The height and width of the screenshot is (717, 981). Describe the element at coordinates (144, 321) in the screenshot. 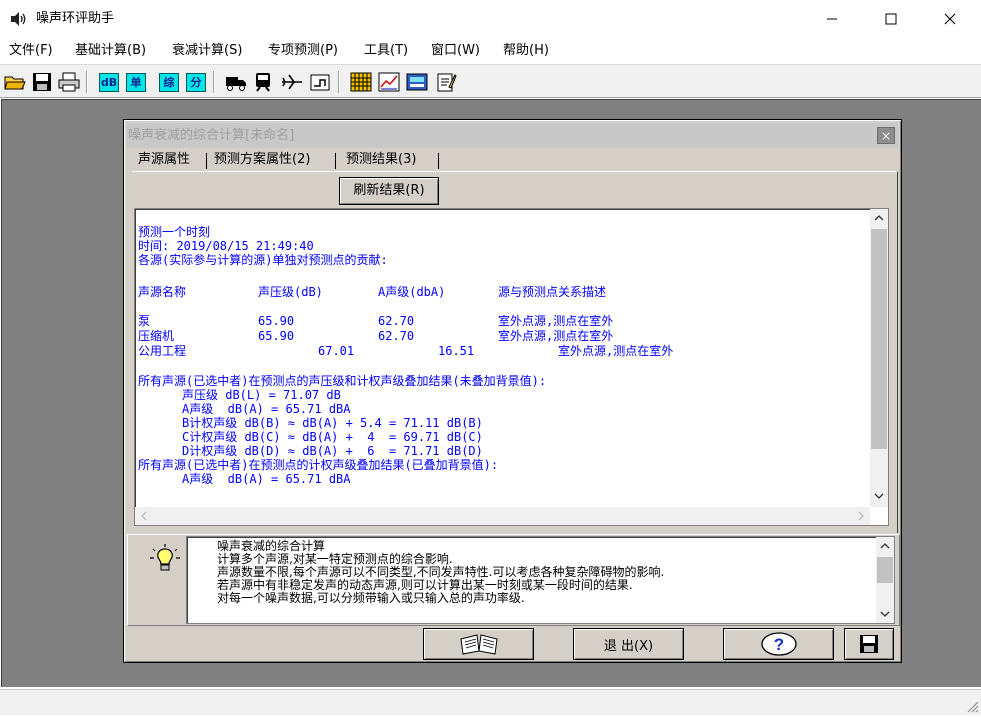

I see `row-name: 泵` at that location.